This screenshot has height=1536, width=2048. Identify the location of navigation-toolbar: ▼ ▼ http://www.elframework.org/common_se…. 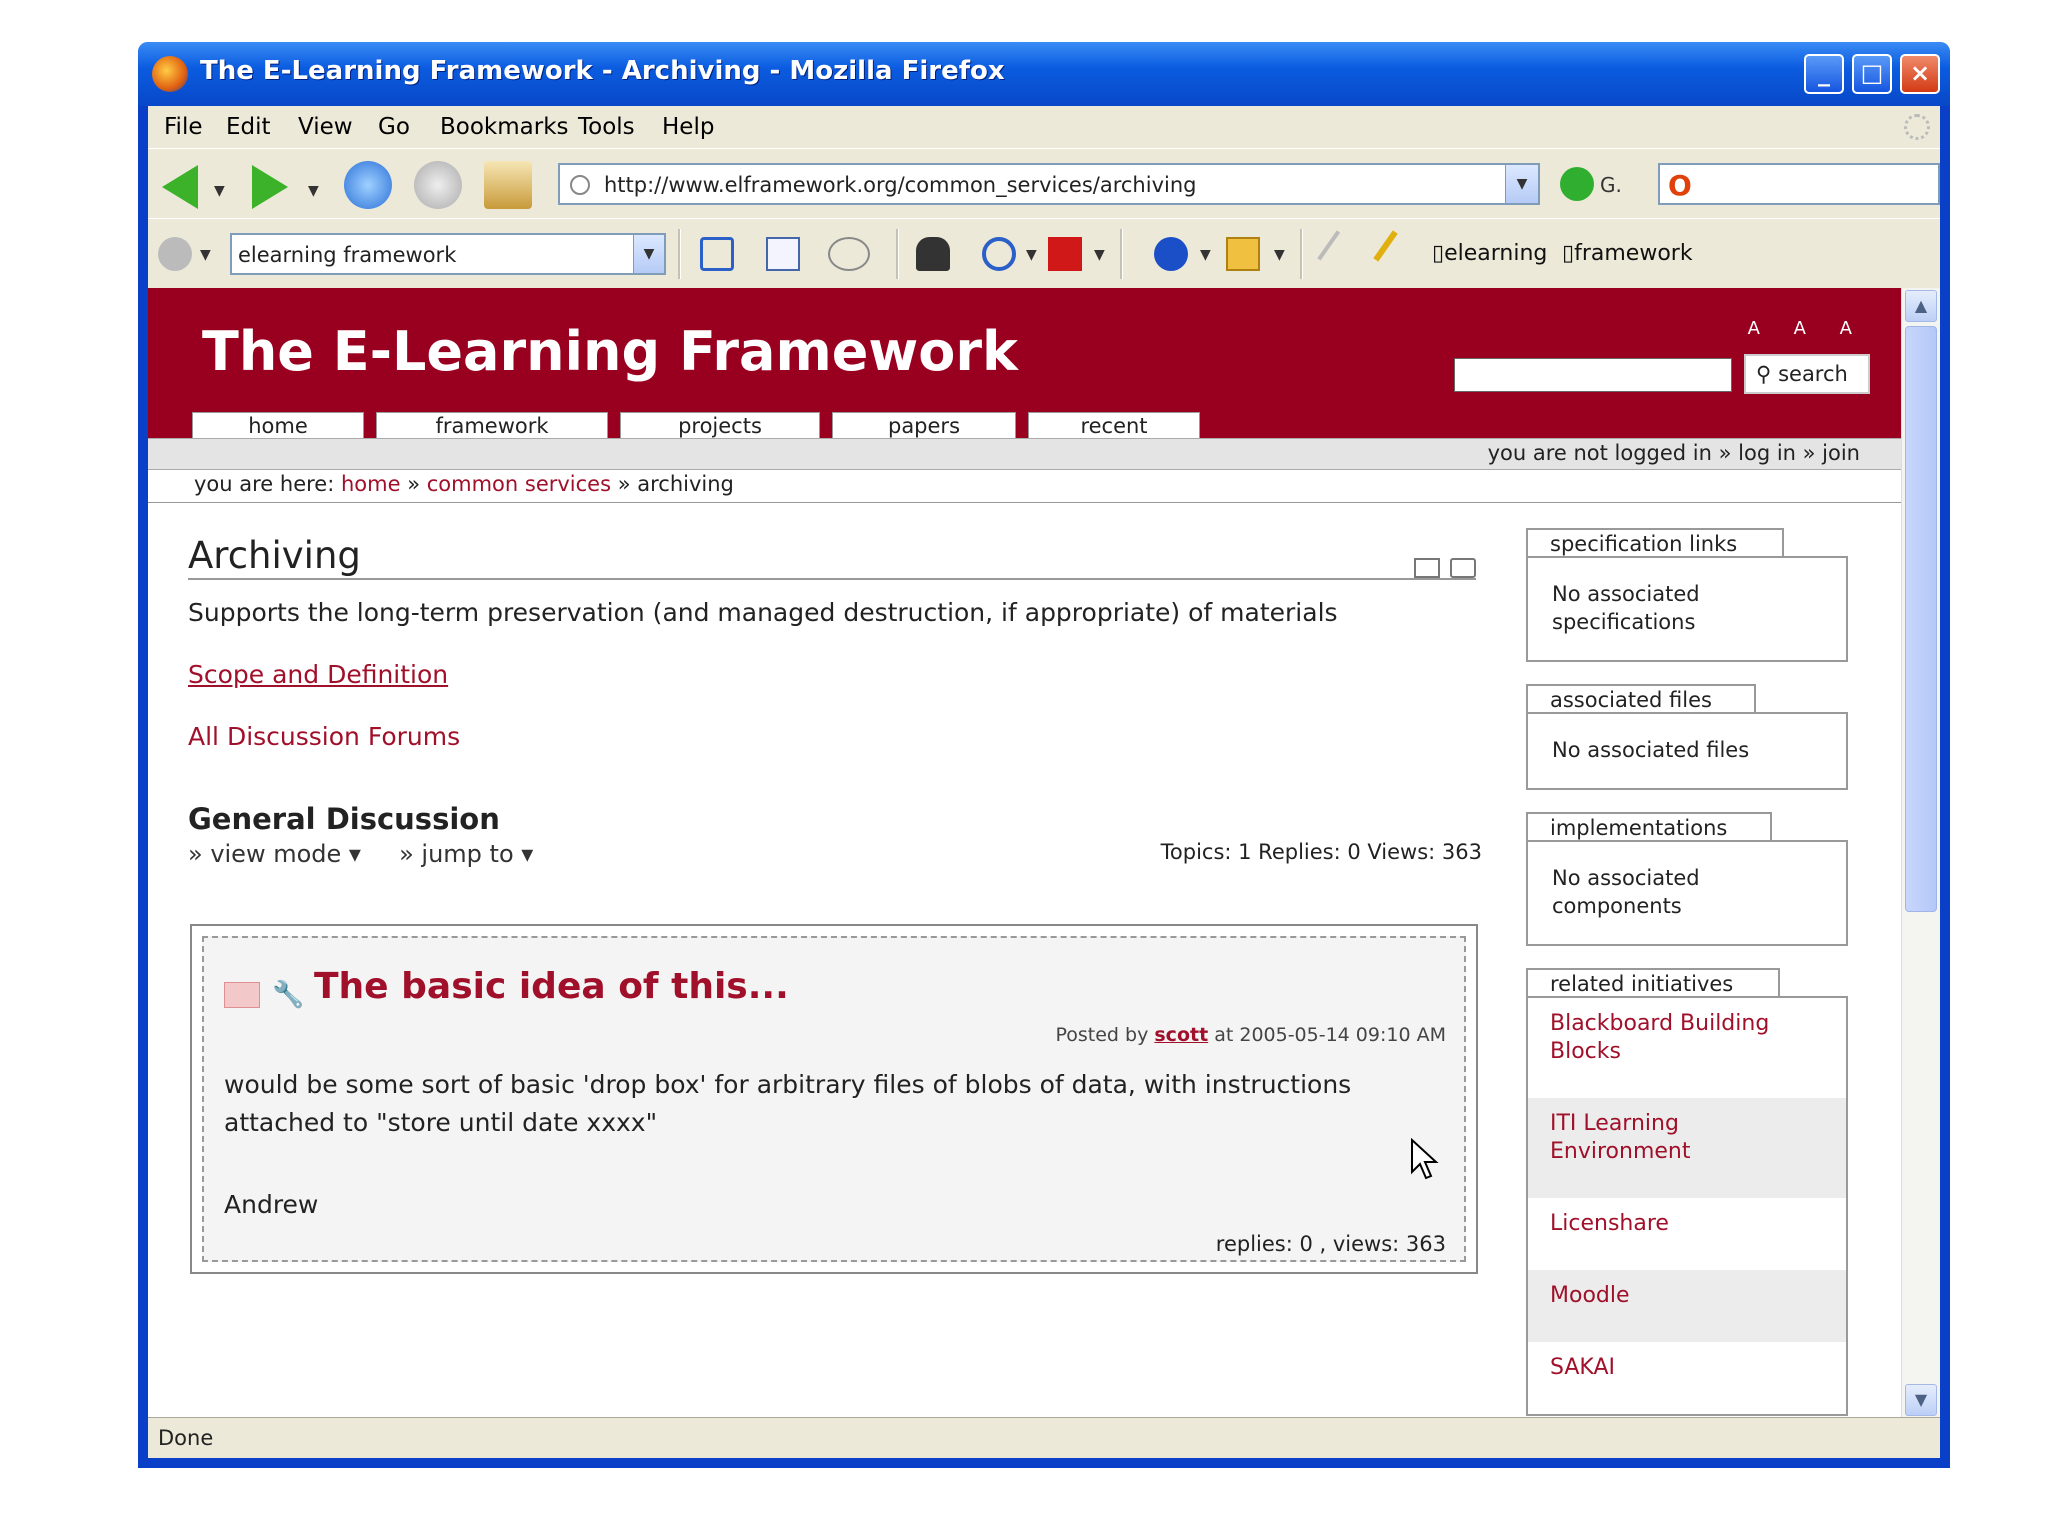
(1044, 183).